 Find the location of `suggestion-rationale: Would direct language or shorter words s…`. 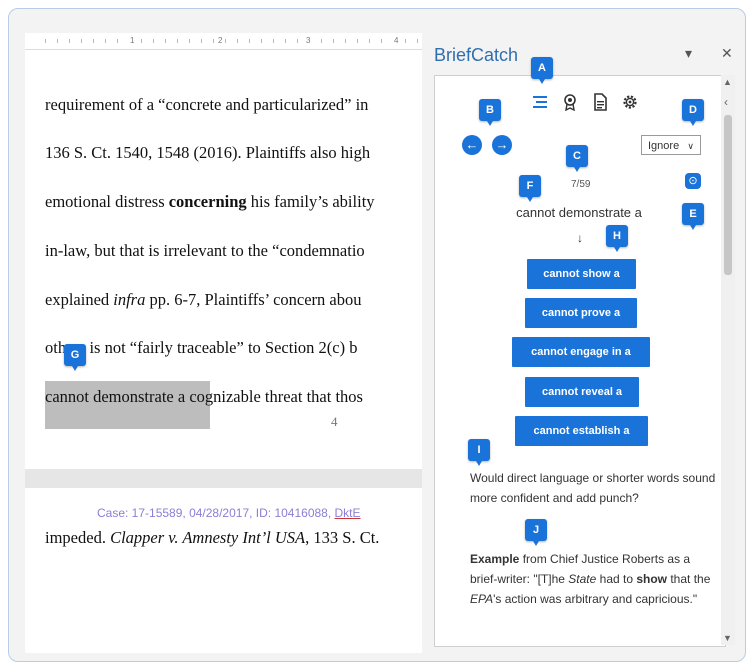

suggestion-rationale: Would direct language or shorter words s… is located at coordinates (593, 488).